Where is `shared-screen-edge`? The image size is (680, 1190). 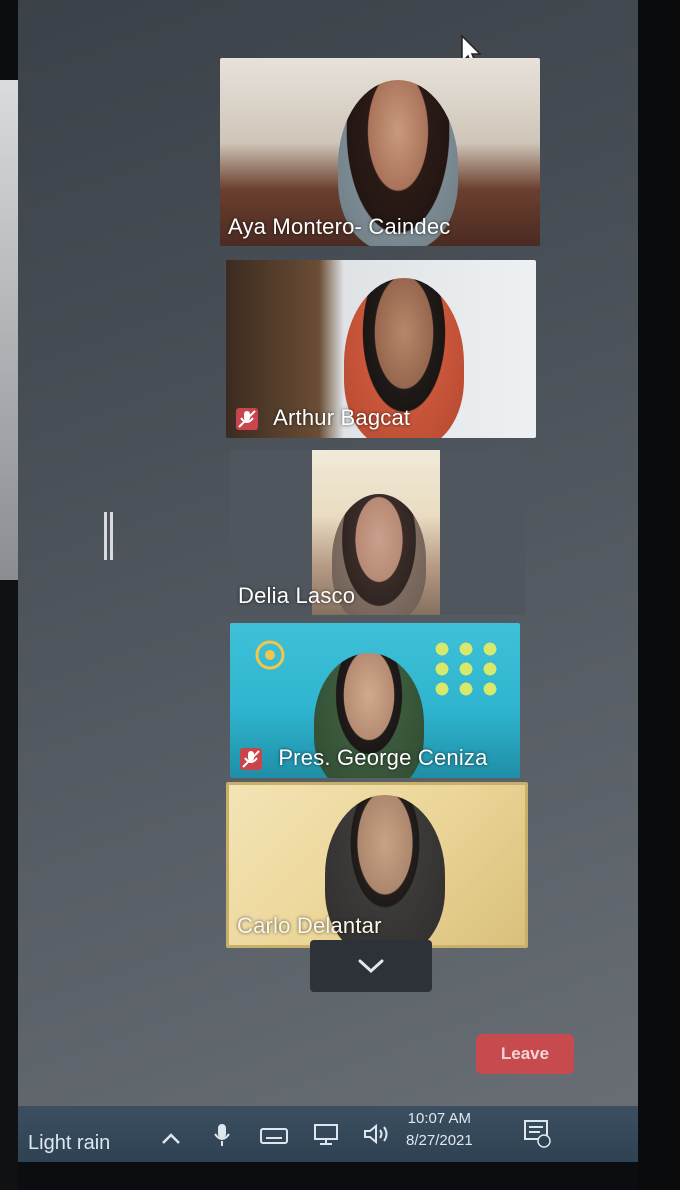
shared-screen-edge is located at coordinates (9, 330).